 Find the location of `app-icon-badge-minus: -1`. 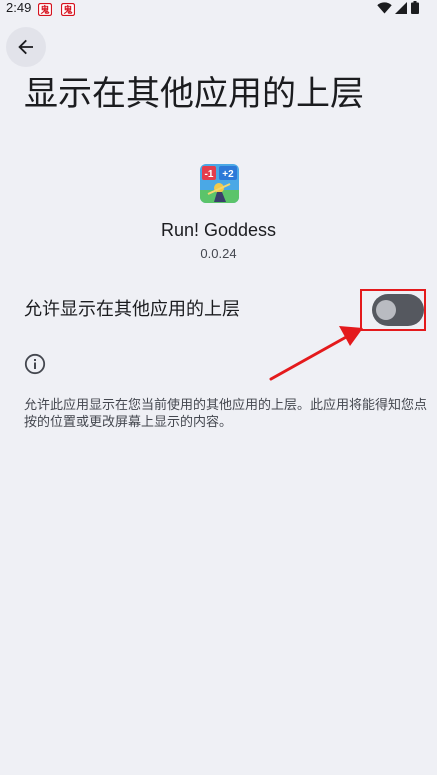

app-icon-badge-minus: -1 is located at coordinates (209, 174).